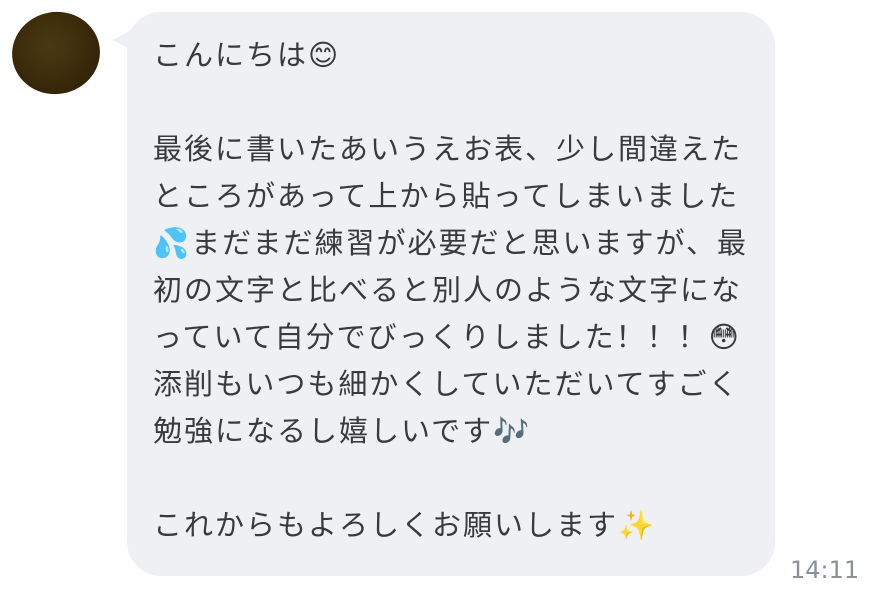  Describe the element at coordinates (825, 570) in the screenshot. I see `message-timestamp: 14:11` at that location.